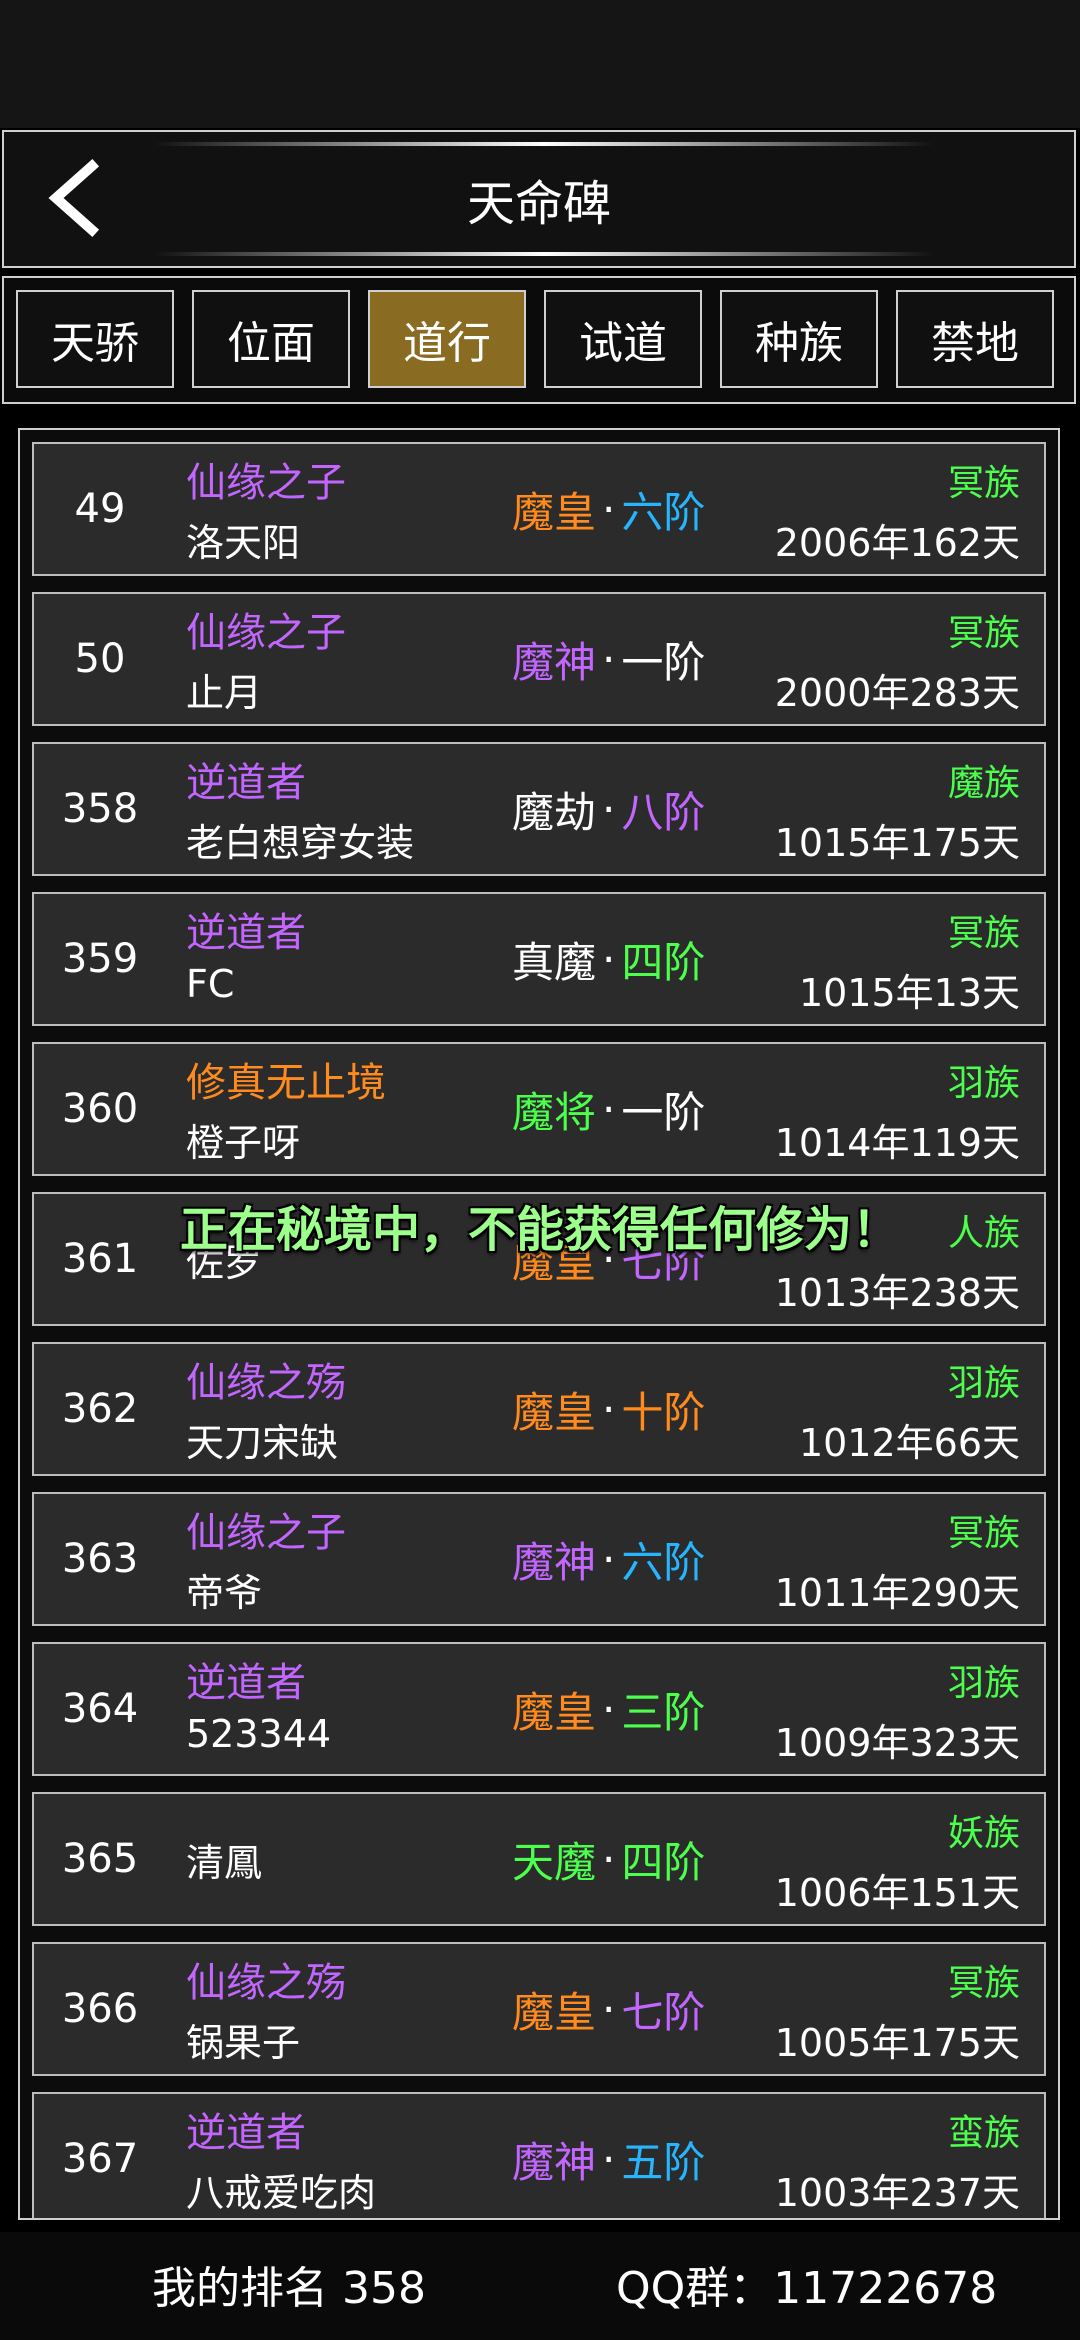 The image size is (1080, 2340). I want to click on realm-level: 魔皇 · 三阶, so click(608, 1709).